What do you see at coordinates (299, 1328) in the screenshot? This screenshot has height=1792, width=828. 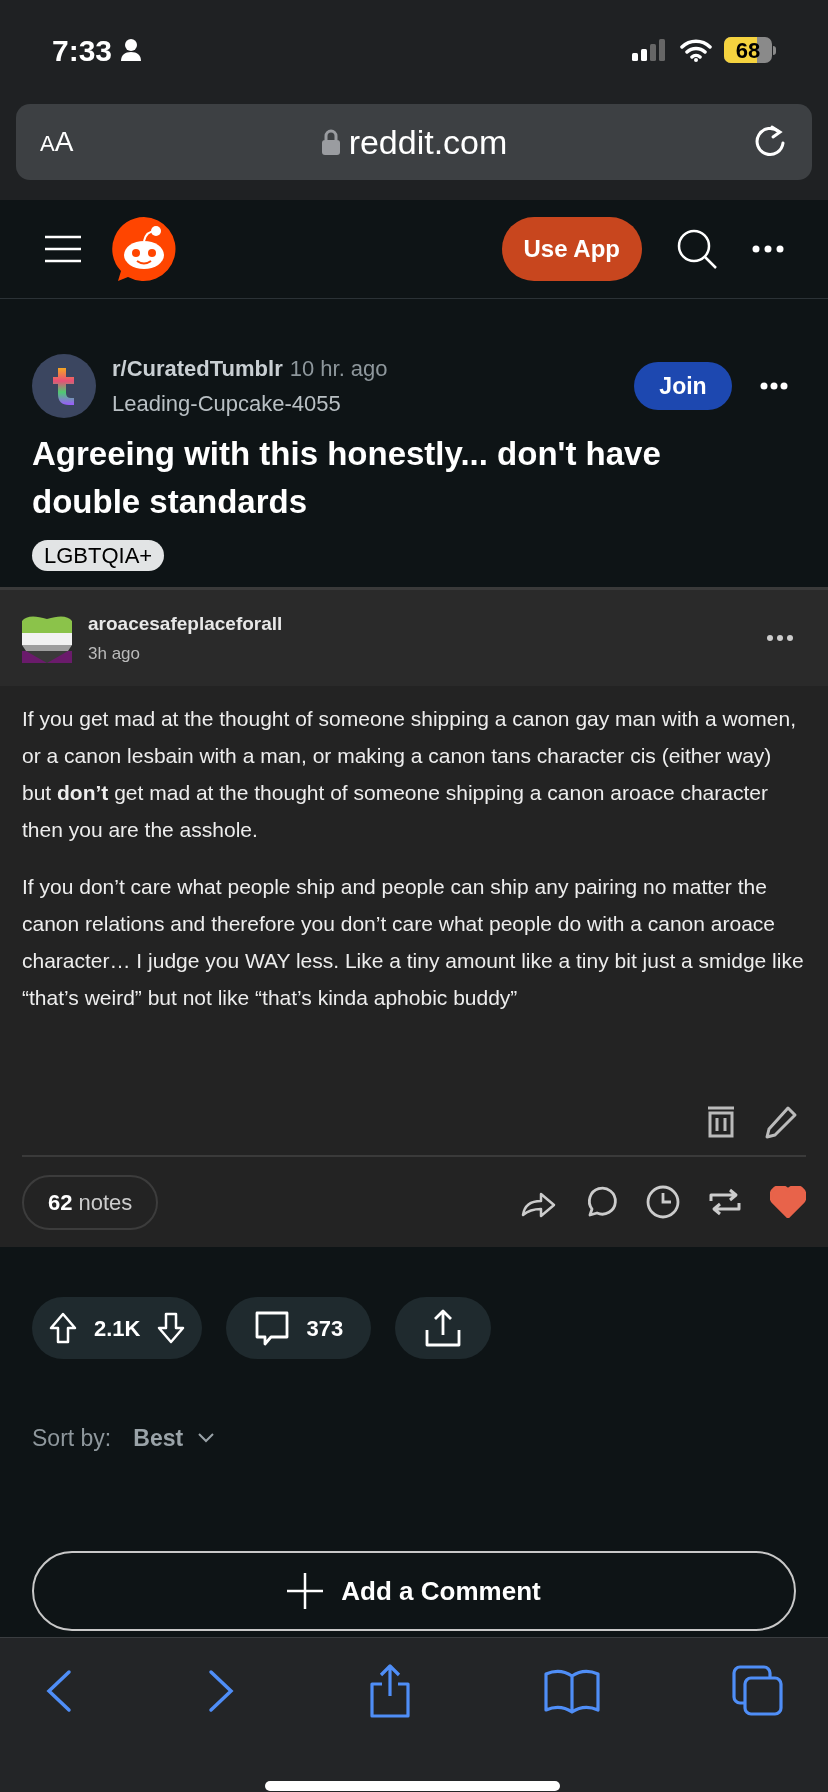 I see `comments-button: 373` at bounding box center [299, 1328].